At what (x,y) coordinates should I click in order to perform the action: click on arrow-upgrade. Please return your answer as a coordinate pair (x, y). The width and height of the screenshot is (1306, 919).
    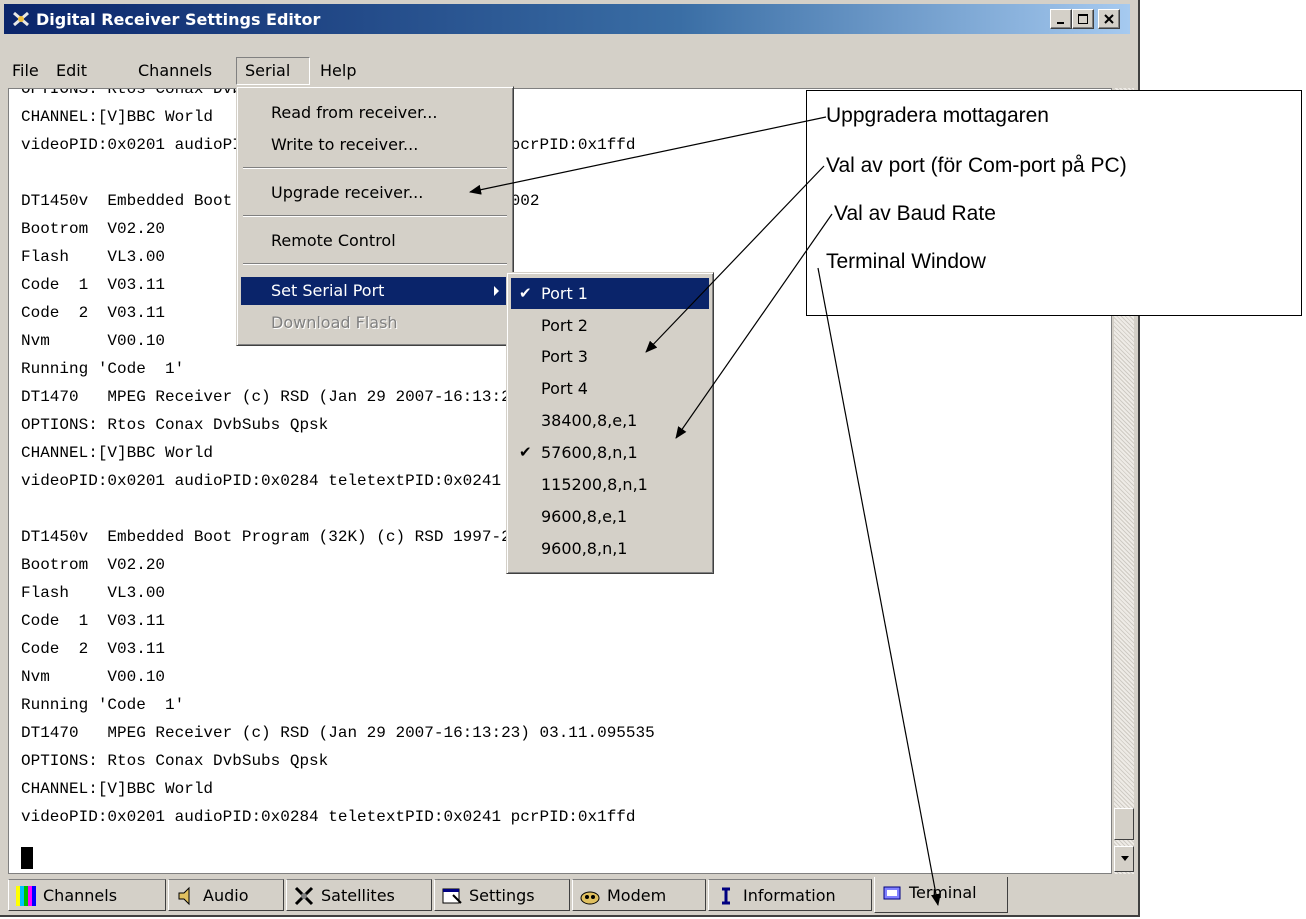
    Looking at the image, I should click on (648, 155).